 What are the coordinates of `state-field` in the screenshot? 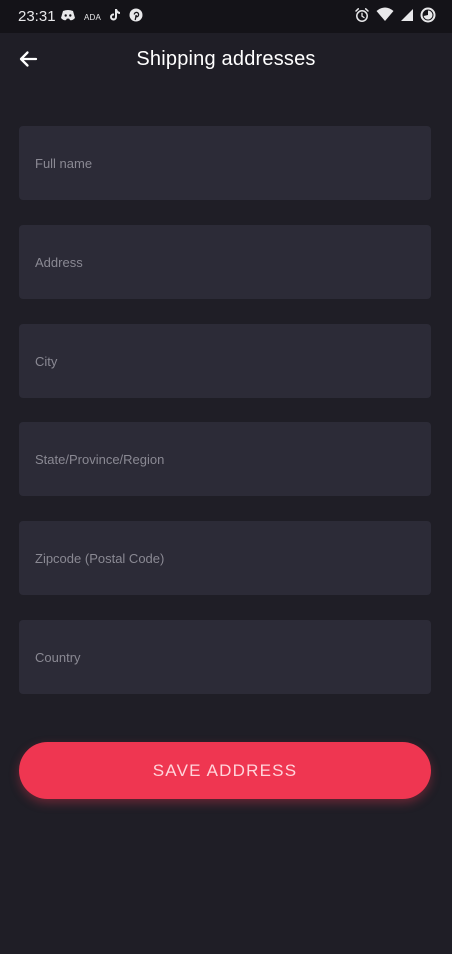 It's located at (225, 459).